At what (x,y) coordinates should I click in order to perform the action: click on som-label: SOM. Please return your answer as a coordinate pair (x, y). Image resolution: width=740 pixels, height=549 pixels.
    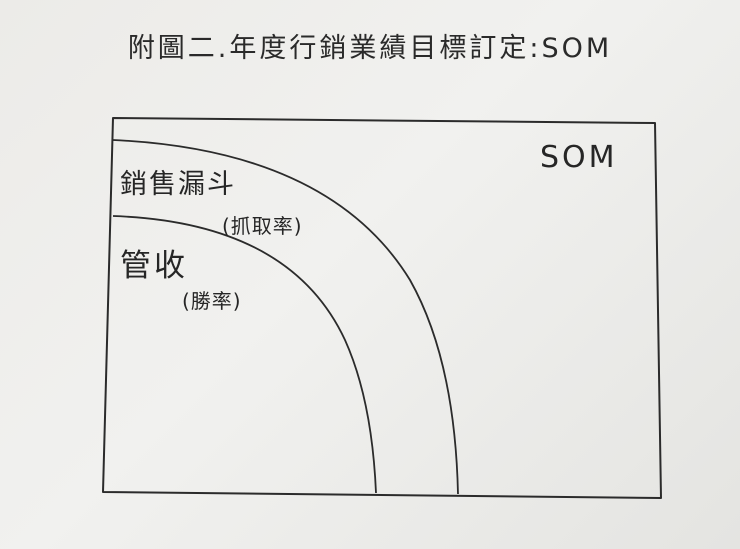
    Looking at the image, I should click on (579, 157).